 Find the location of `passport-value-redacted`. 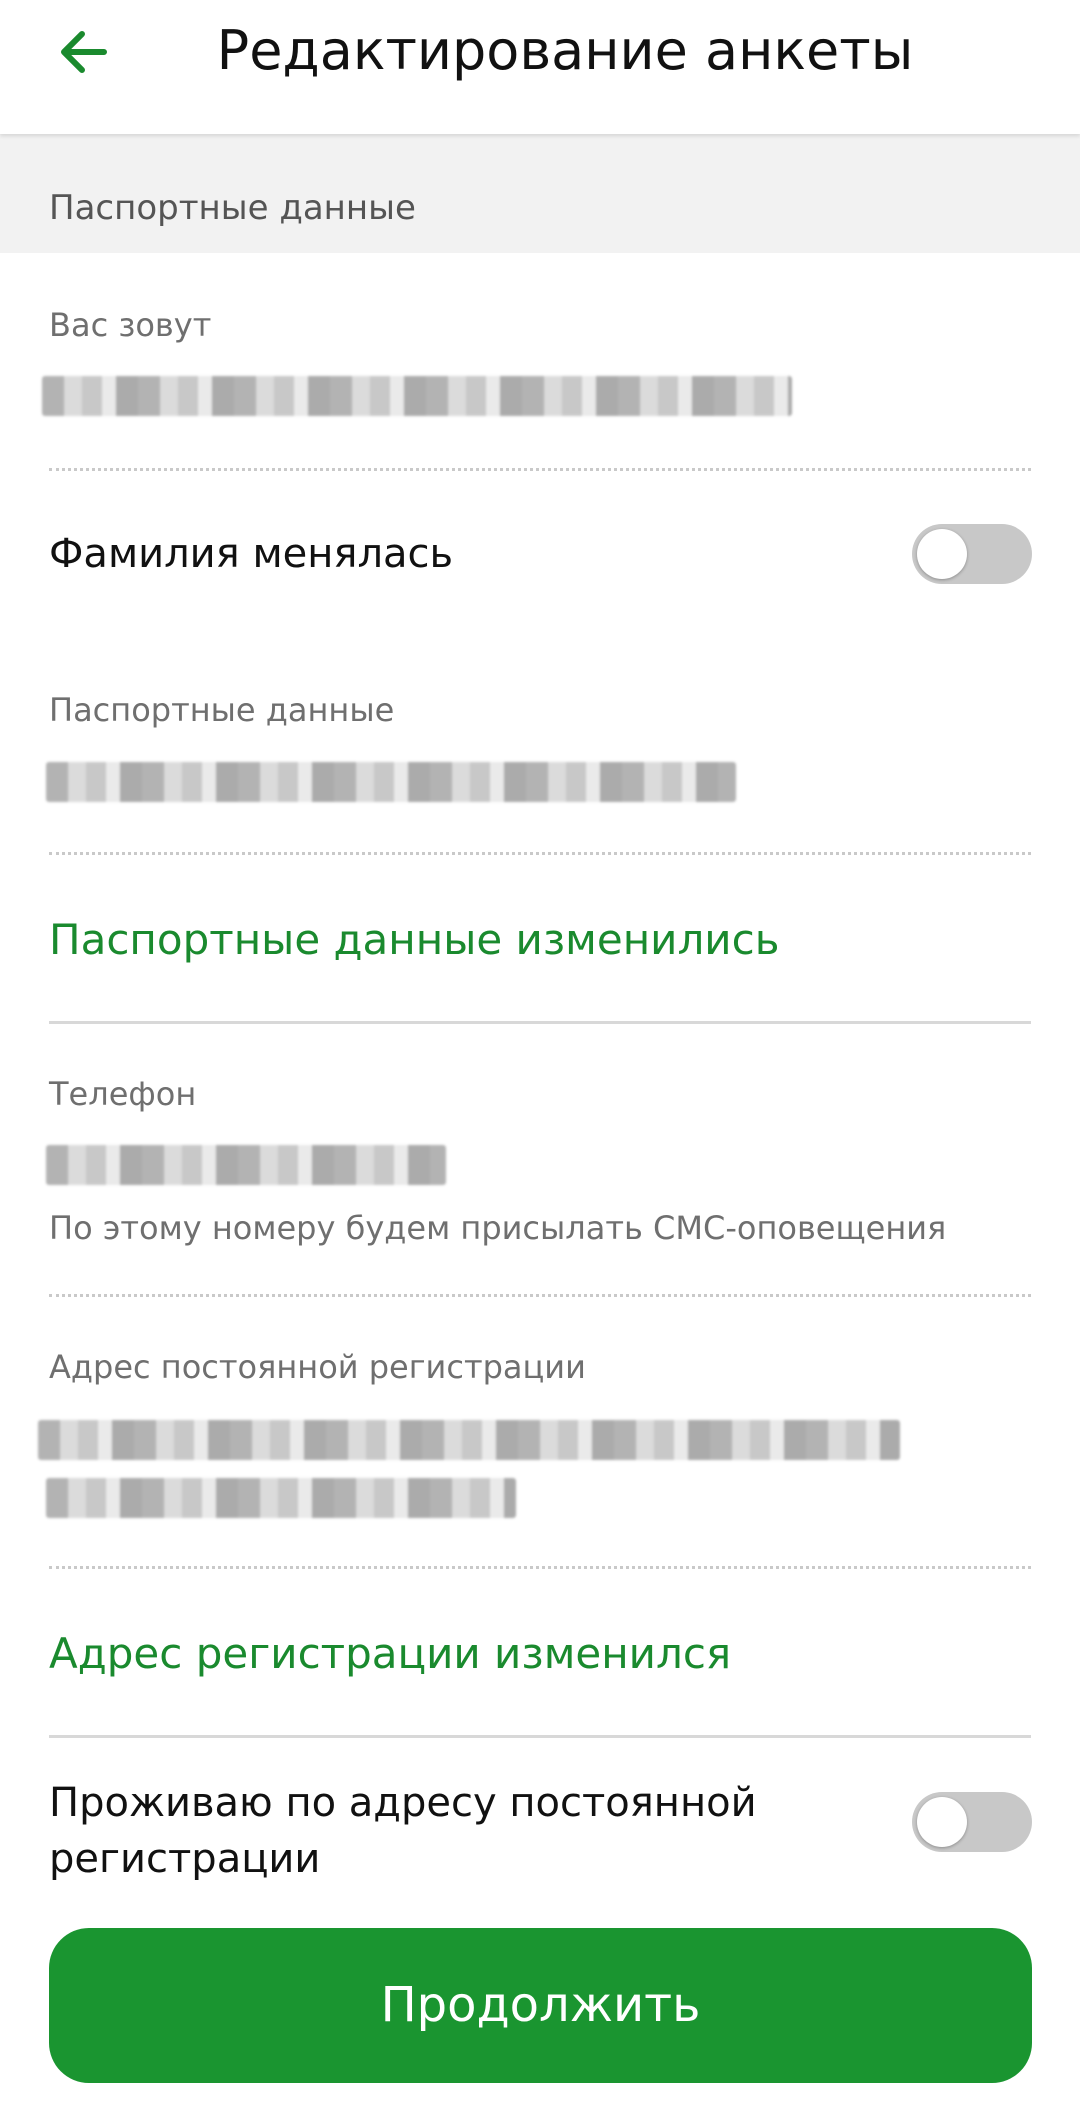

passport-value-redacted is located at coordinates (391, 782).